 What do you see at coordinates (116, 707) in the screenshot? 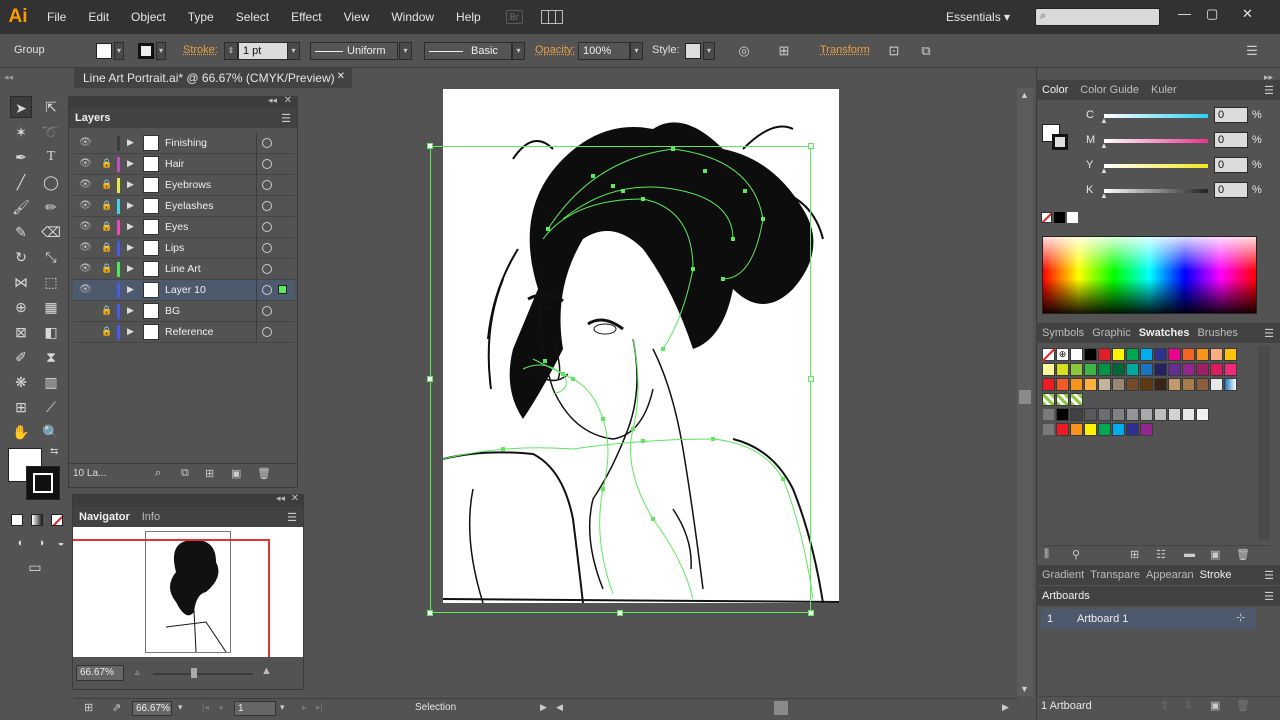
I see `export-icon: ⇗` at bounding box center [116, 707].